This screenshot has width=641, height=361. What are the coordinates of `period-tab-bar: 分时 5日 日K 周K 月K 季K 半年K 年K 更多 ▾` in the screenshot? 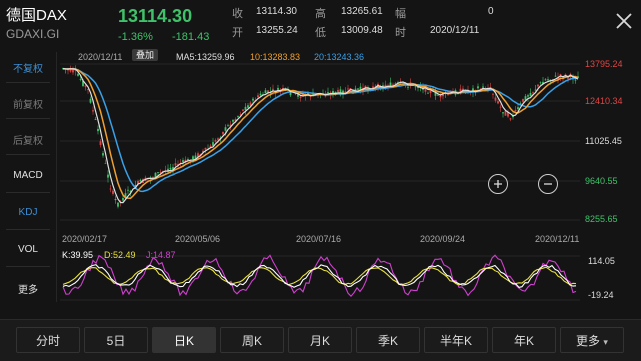 It's located at (320, 340).